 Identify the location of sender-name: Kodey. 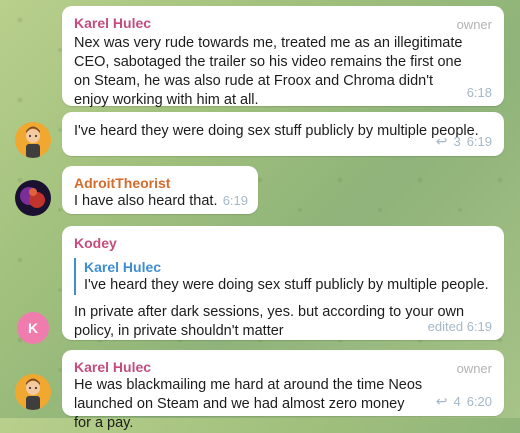
(284, 243).